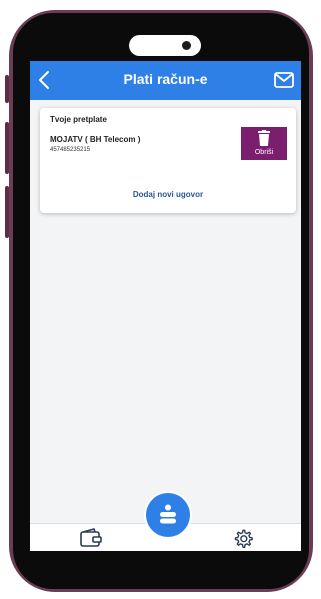 Image resolution: width=321 pixels, height=599 pixels. I want to click on mail-button, so click(284, 80).